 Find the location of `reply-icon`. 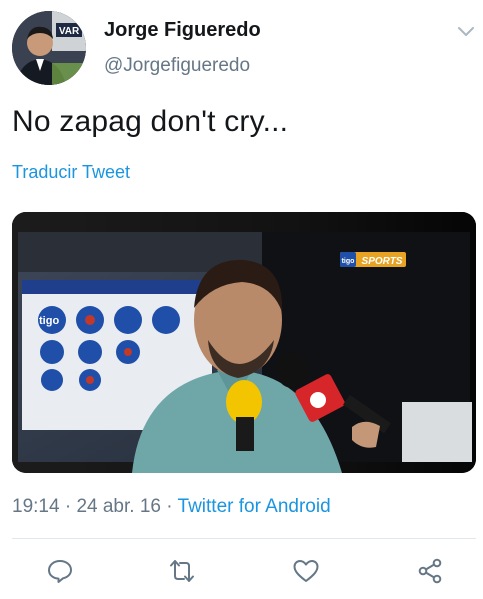

reply-icon is located at coordinates (60, 571).